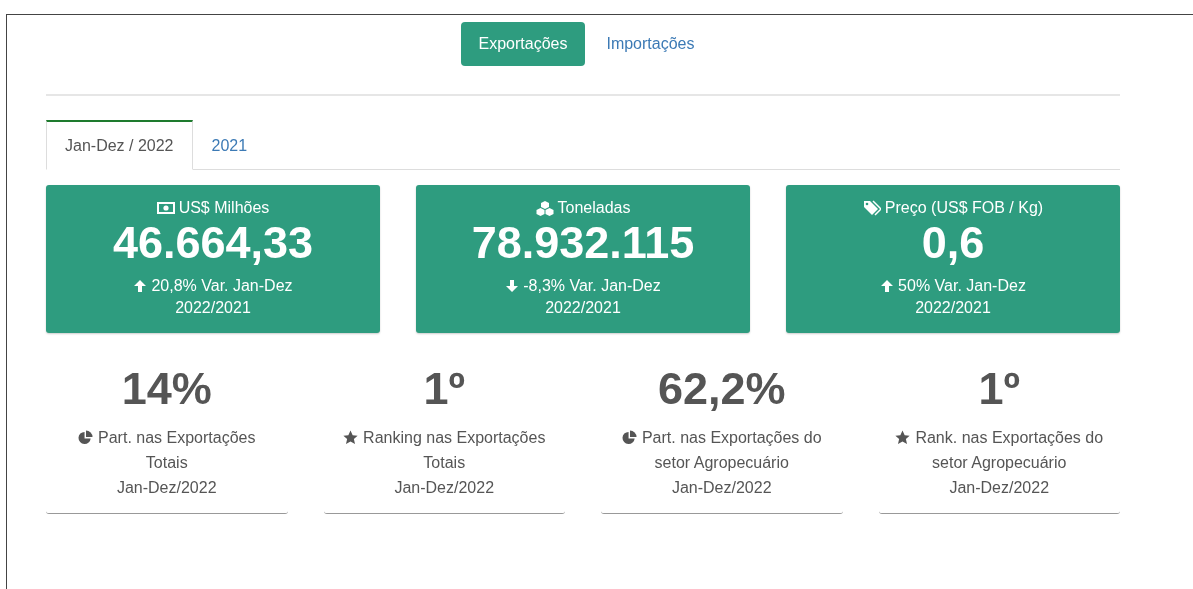 Image resolution: width=1193 pixels, height=589 pixels. Describe the element at coordinates (871, 208) in the screenshot. I see `tag-icon` at that location.